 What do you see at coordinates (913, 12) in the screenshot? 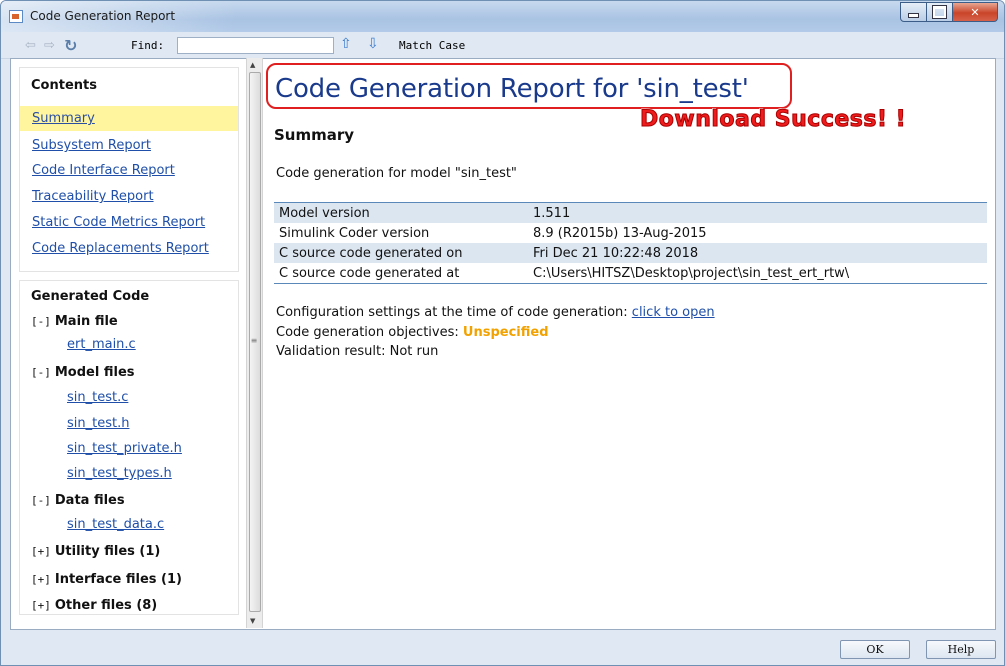
I see `minimize-button` at bounding box center [913, 12].